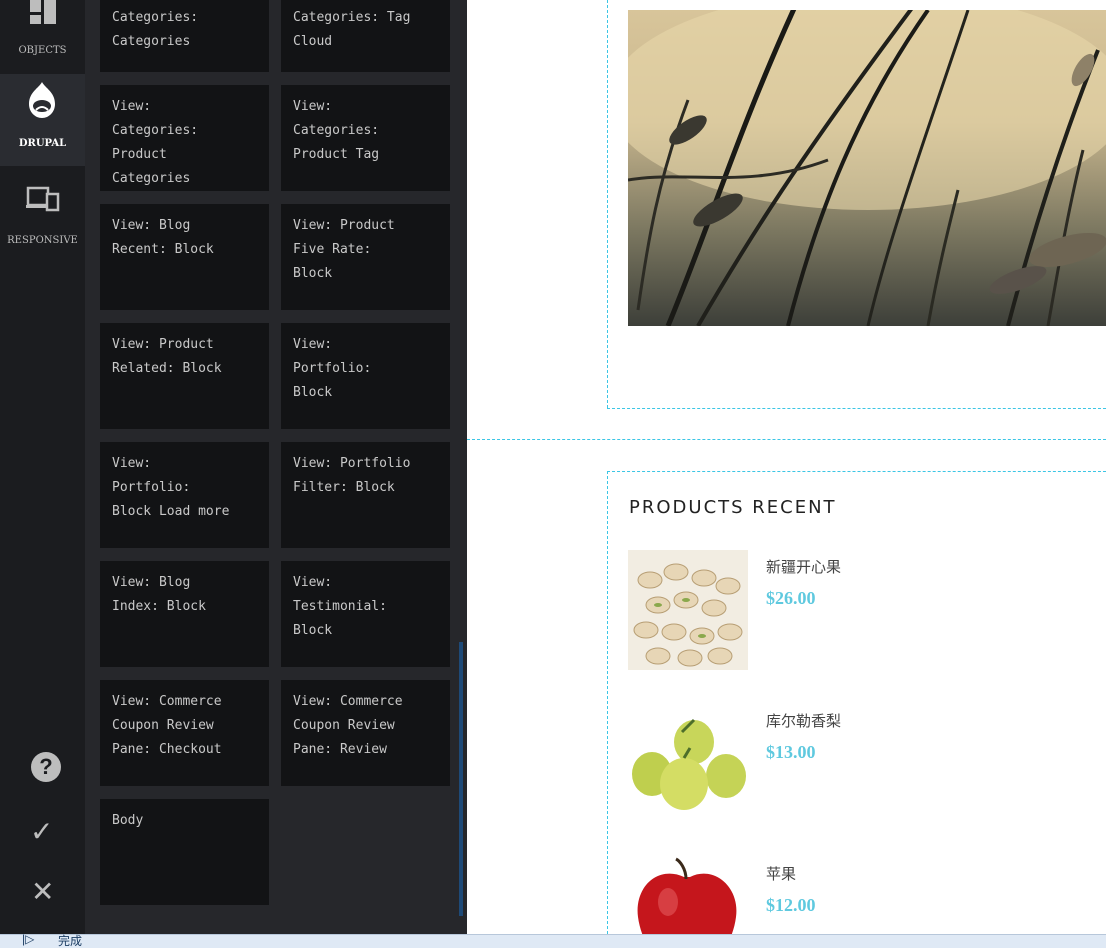 Image resolution: width=1106 pixels, height=949 pixels. Describe the element at coordinates (184, 376) in the screenshot. I see `block-tile: View: Product Related: Block` at that location.